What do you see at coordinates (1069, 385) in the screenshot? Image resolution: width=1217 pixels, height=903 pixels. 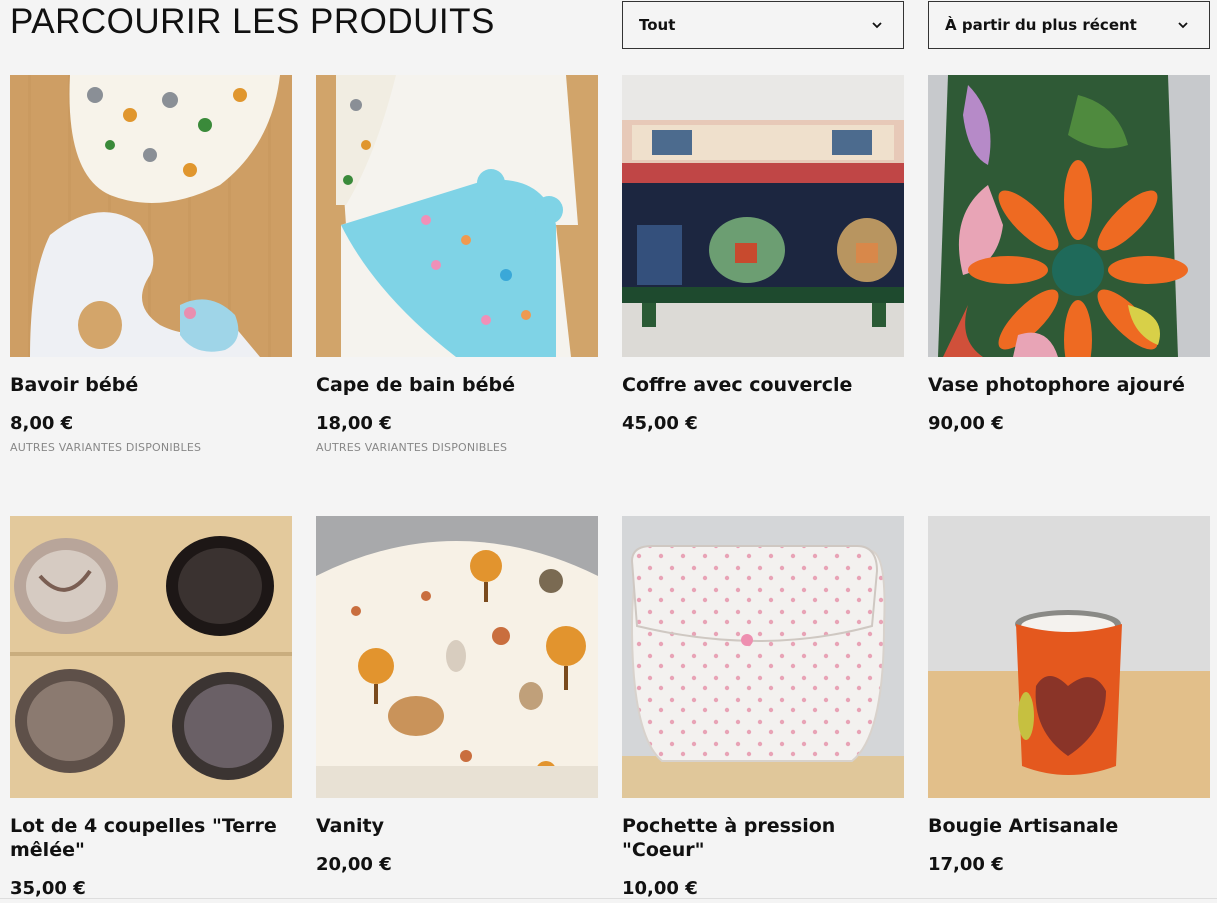 I see `product-name: Vase photophore ajouré` at bounding box center [1069, 385].